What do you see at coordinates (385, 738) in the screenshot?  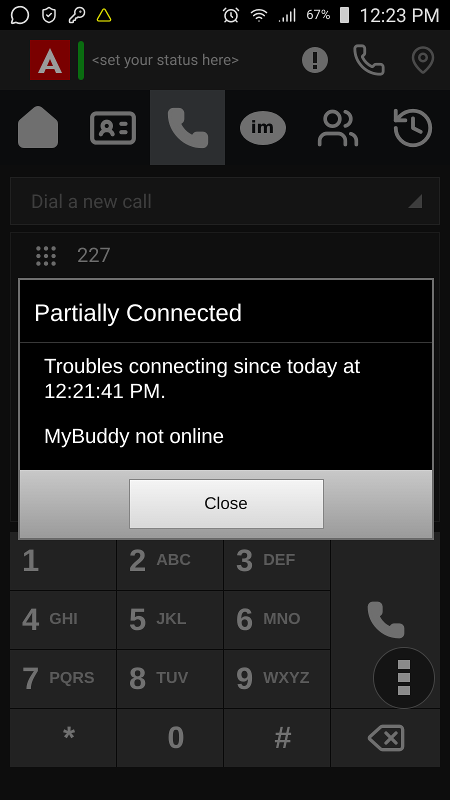 I see `backspace-button` at bounding box center [385, 738].